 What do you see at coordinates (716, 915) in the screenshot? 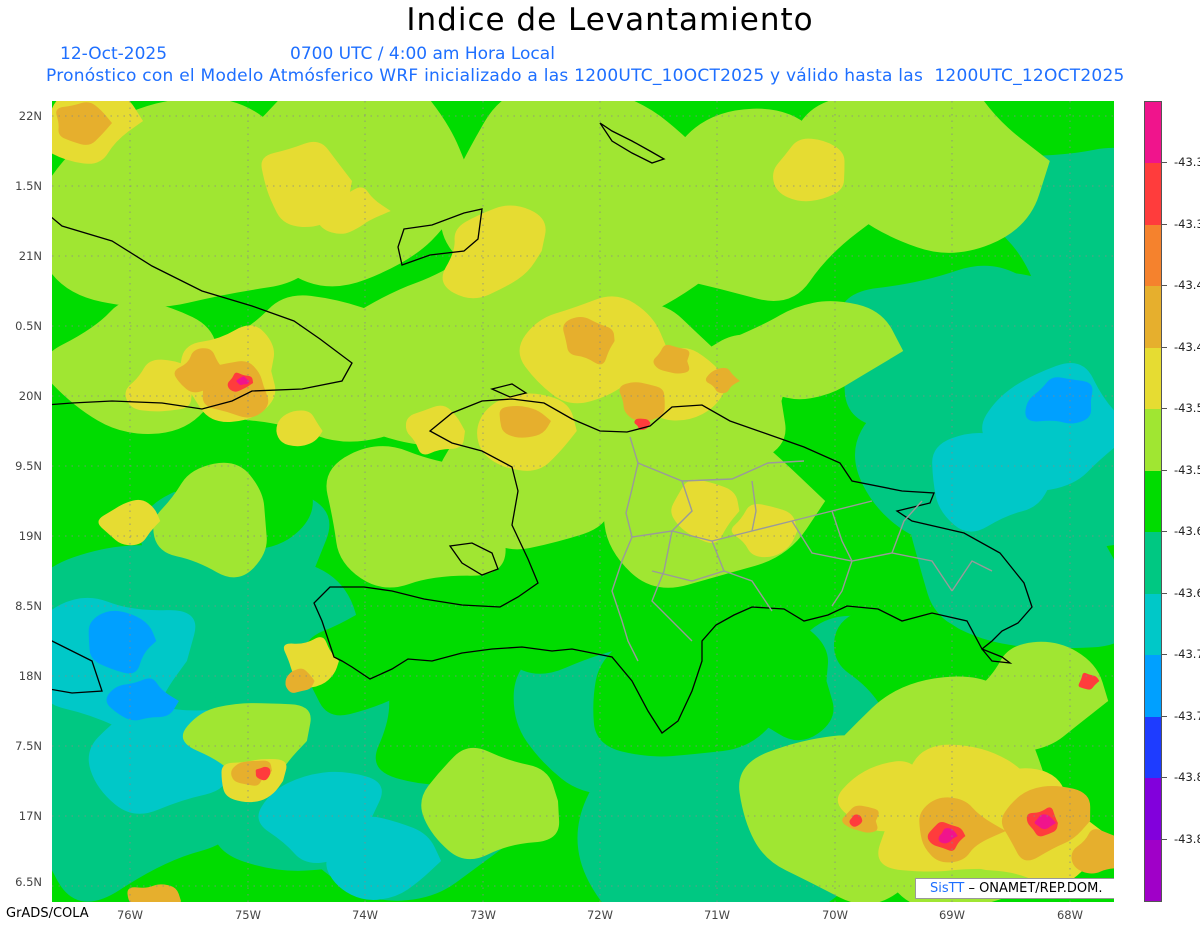
I see `lon-label: 71W` at bounding box center [716, 915].